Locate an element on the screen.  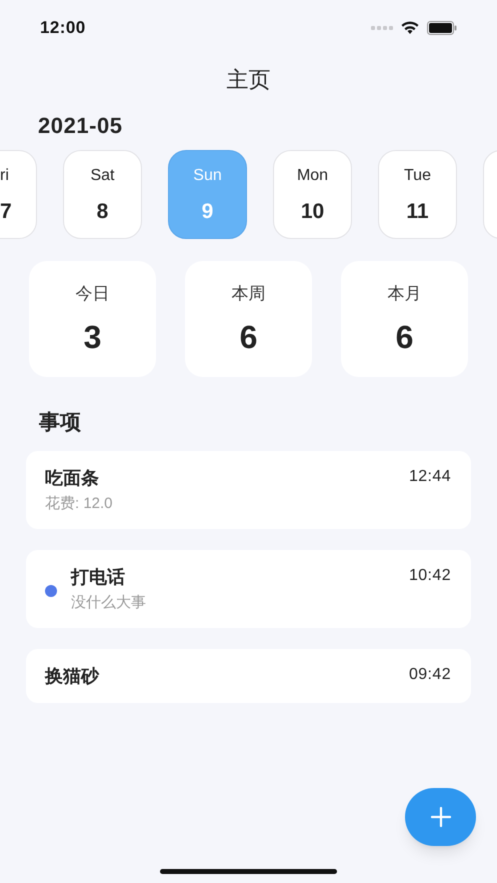
plus-icon is located at coordinates (440, 817).